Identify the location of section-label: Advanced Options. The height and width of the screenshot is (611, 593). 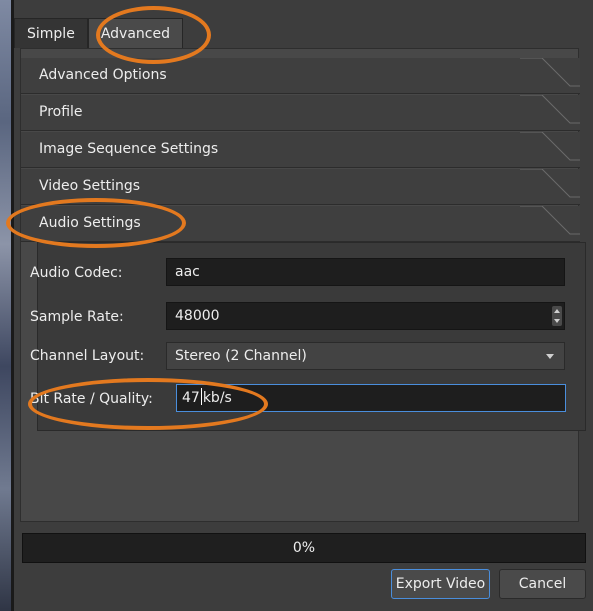
(103, 75).